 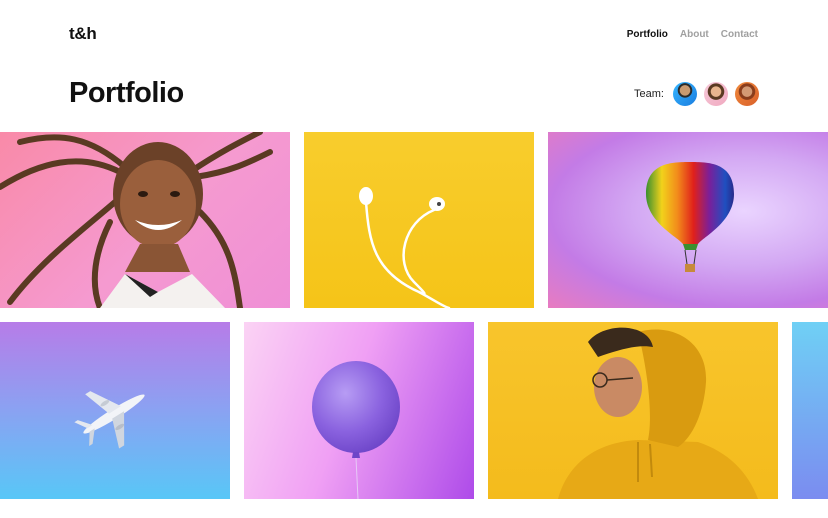 I want to click on man-hoodie-image, so click(x=658, y=413).